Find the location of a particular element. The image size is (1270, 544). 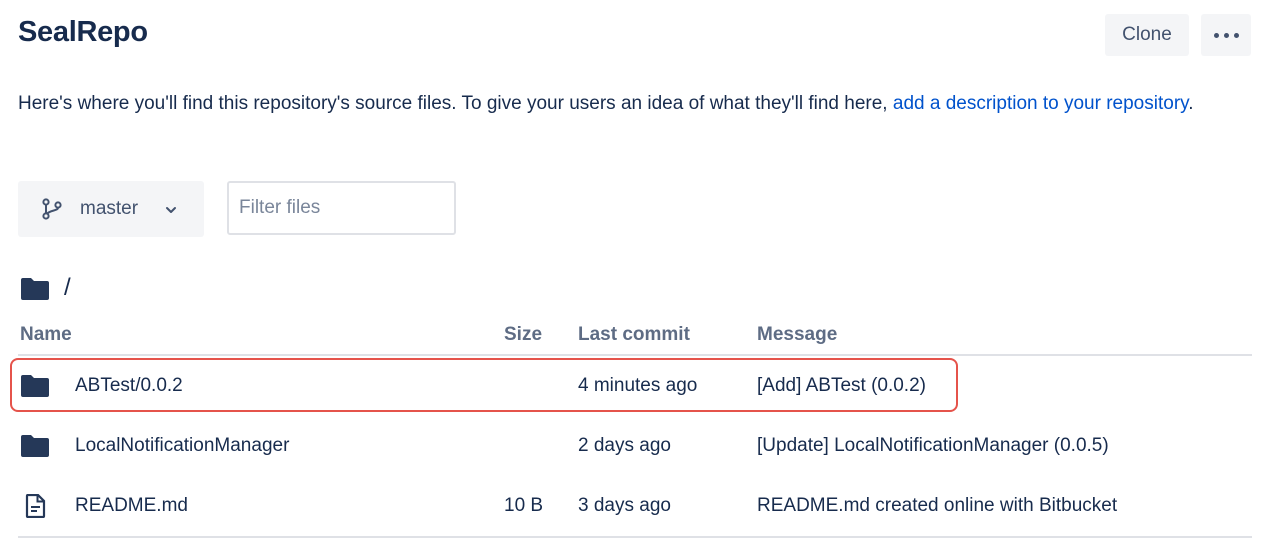

column-header-message: Message is located at coordinates (797, 335).